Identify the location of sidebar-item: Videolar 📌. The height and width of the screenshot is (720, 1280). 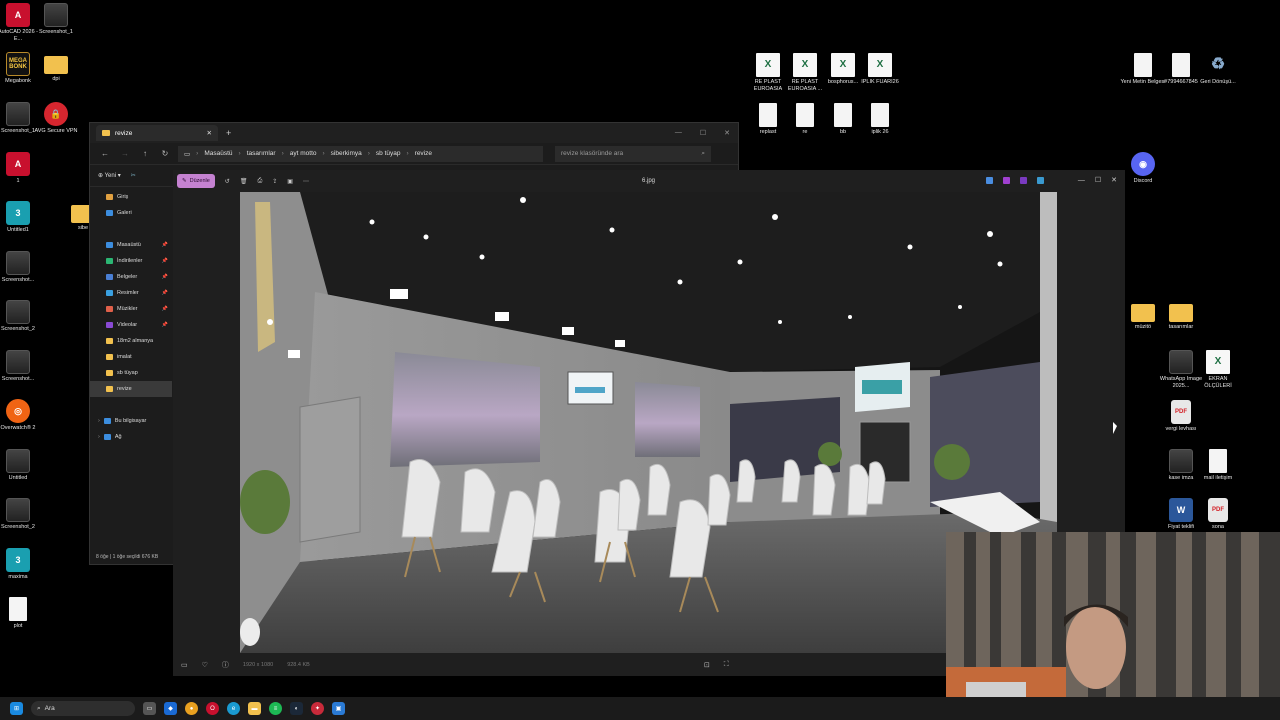
(131, 325).